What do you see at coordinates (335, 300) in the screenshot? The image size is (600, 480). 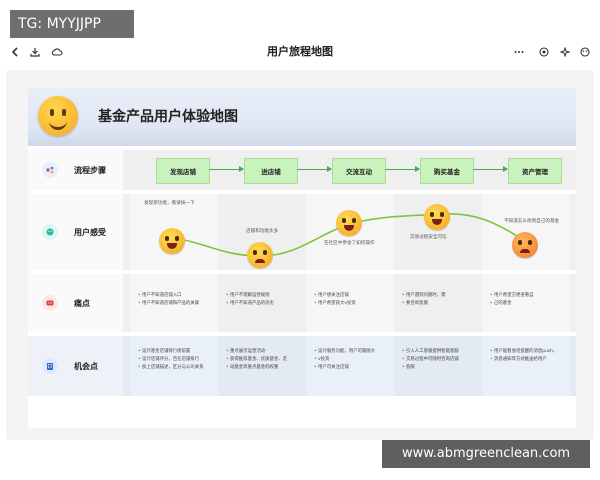 I see `pain-list: 用户想关注店铺用户希望获大v投资` at bounding box center [335, 300].